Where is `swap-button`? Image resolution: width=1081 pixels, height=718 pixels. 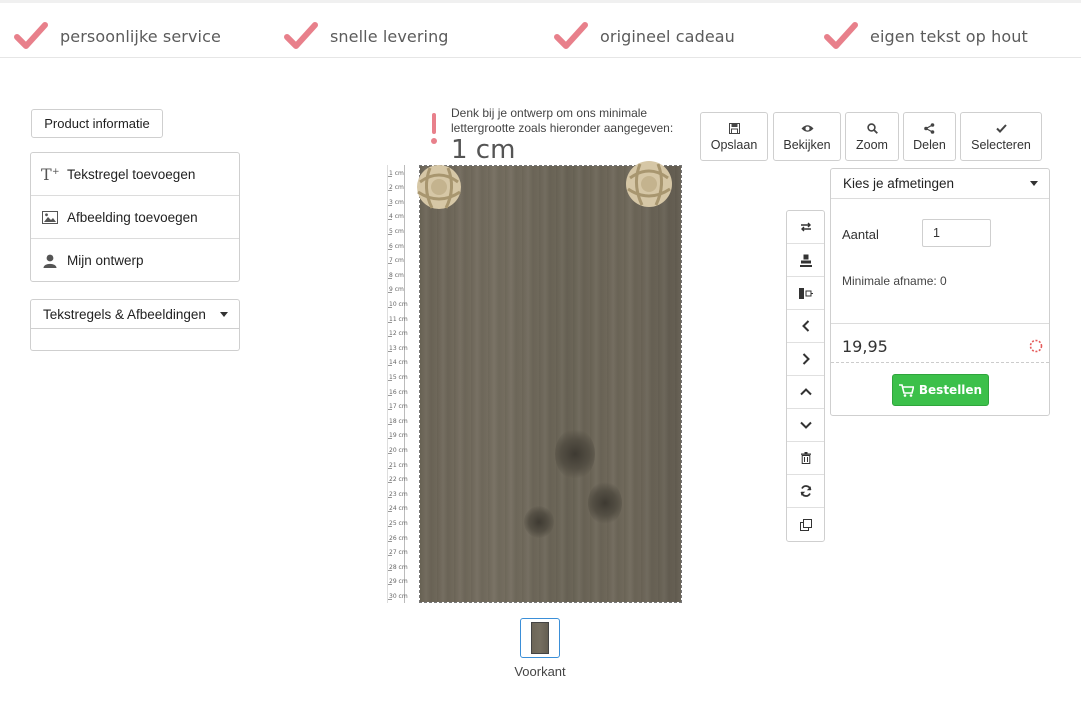
swap-button is located at coordinates (805, 227).